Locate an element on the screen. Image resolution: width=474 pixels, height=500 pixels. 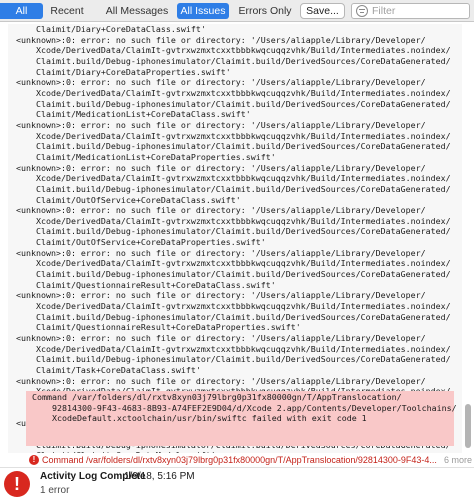
filter-all-messages-button: All Messages is located at coordinates (137, 11).